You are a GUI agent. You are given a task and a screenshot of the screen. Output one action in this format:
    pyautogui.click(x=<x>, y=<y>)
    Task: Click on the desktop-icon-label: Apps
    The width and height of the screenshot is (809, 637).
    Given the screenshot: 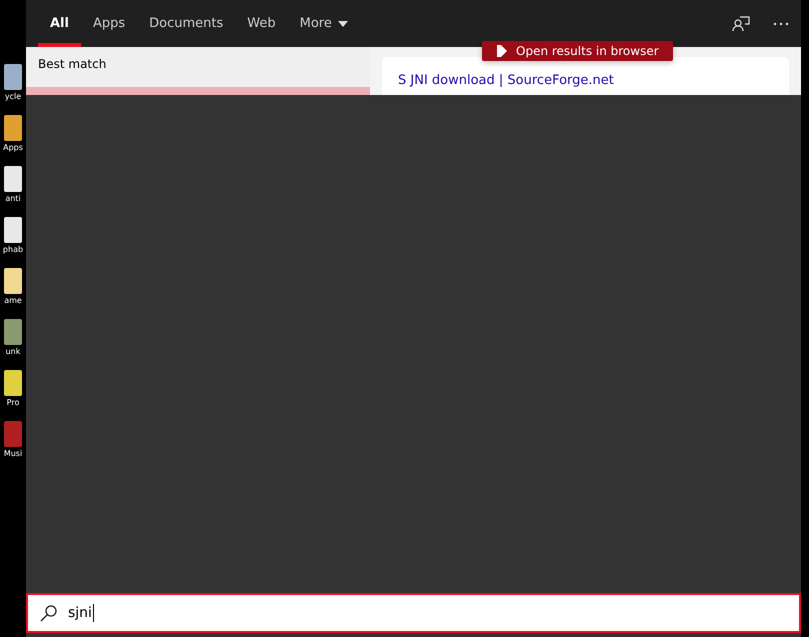 What is the action you would take?
    pyautogui.click(x=13, y=147)
    